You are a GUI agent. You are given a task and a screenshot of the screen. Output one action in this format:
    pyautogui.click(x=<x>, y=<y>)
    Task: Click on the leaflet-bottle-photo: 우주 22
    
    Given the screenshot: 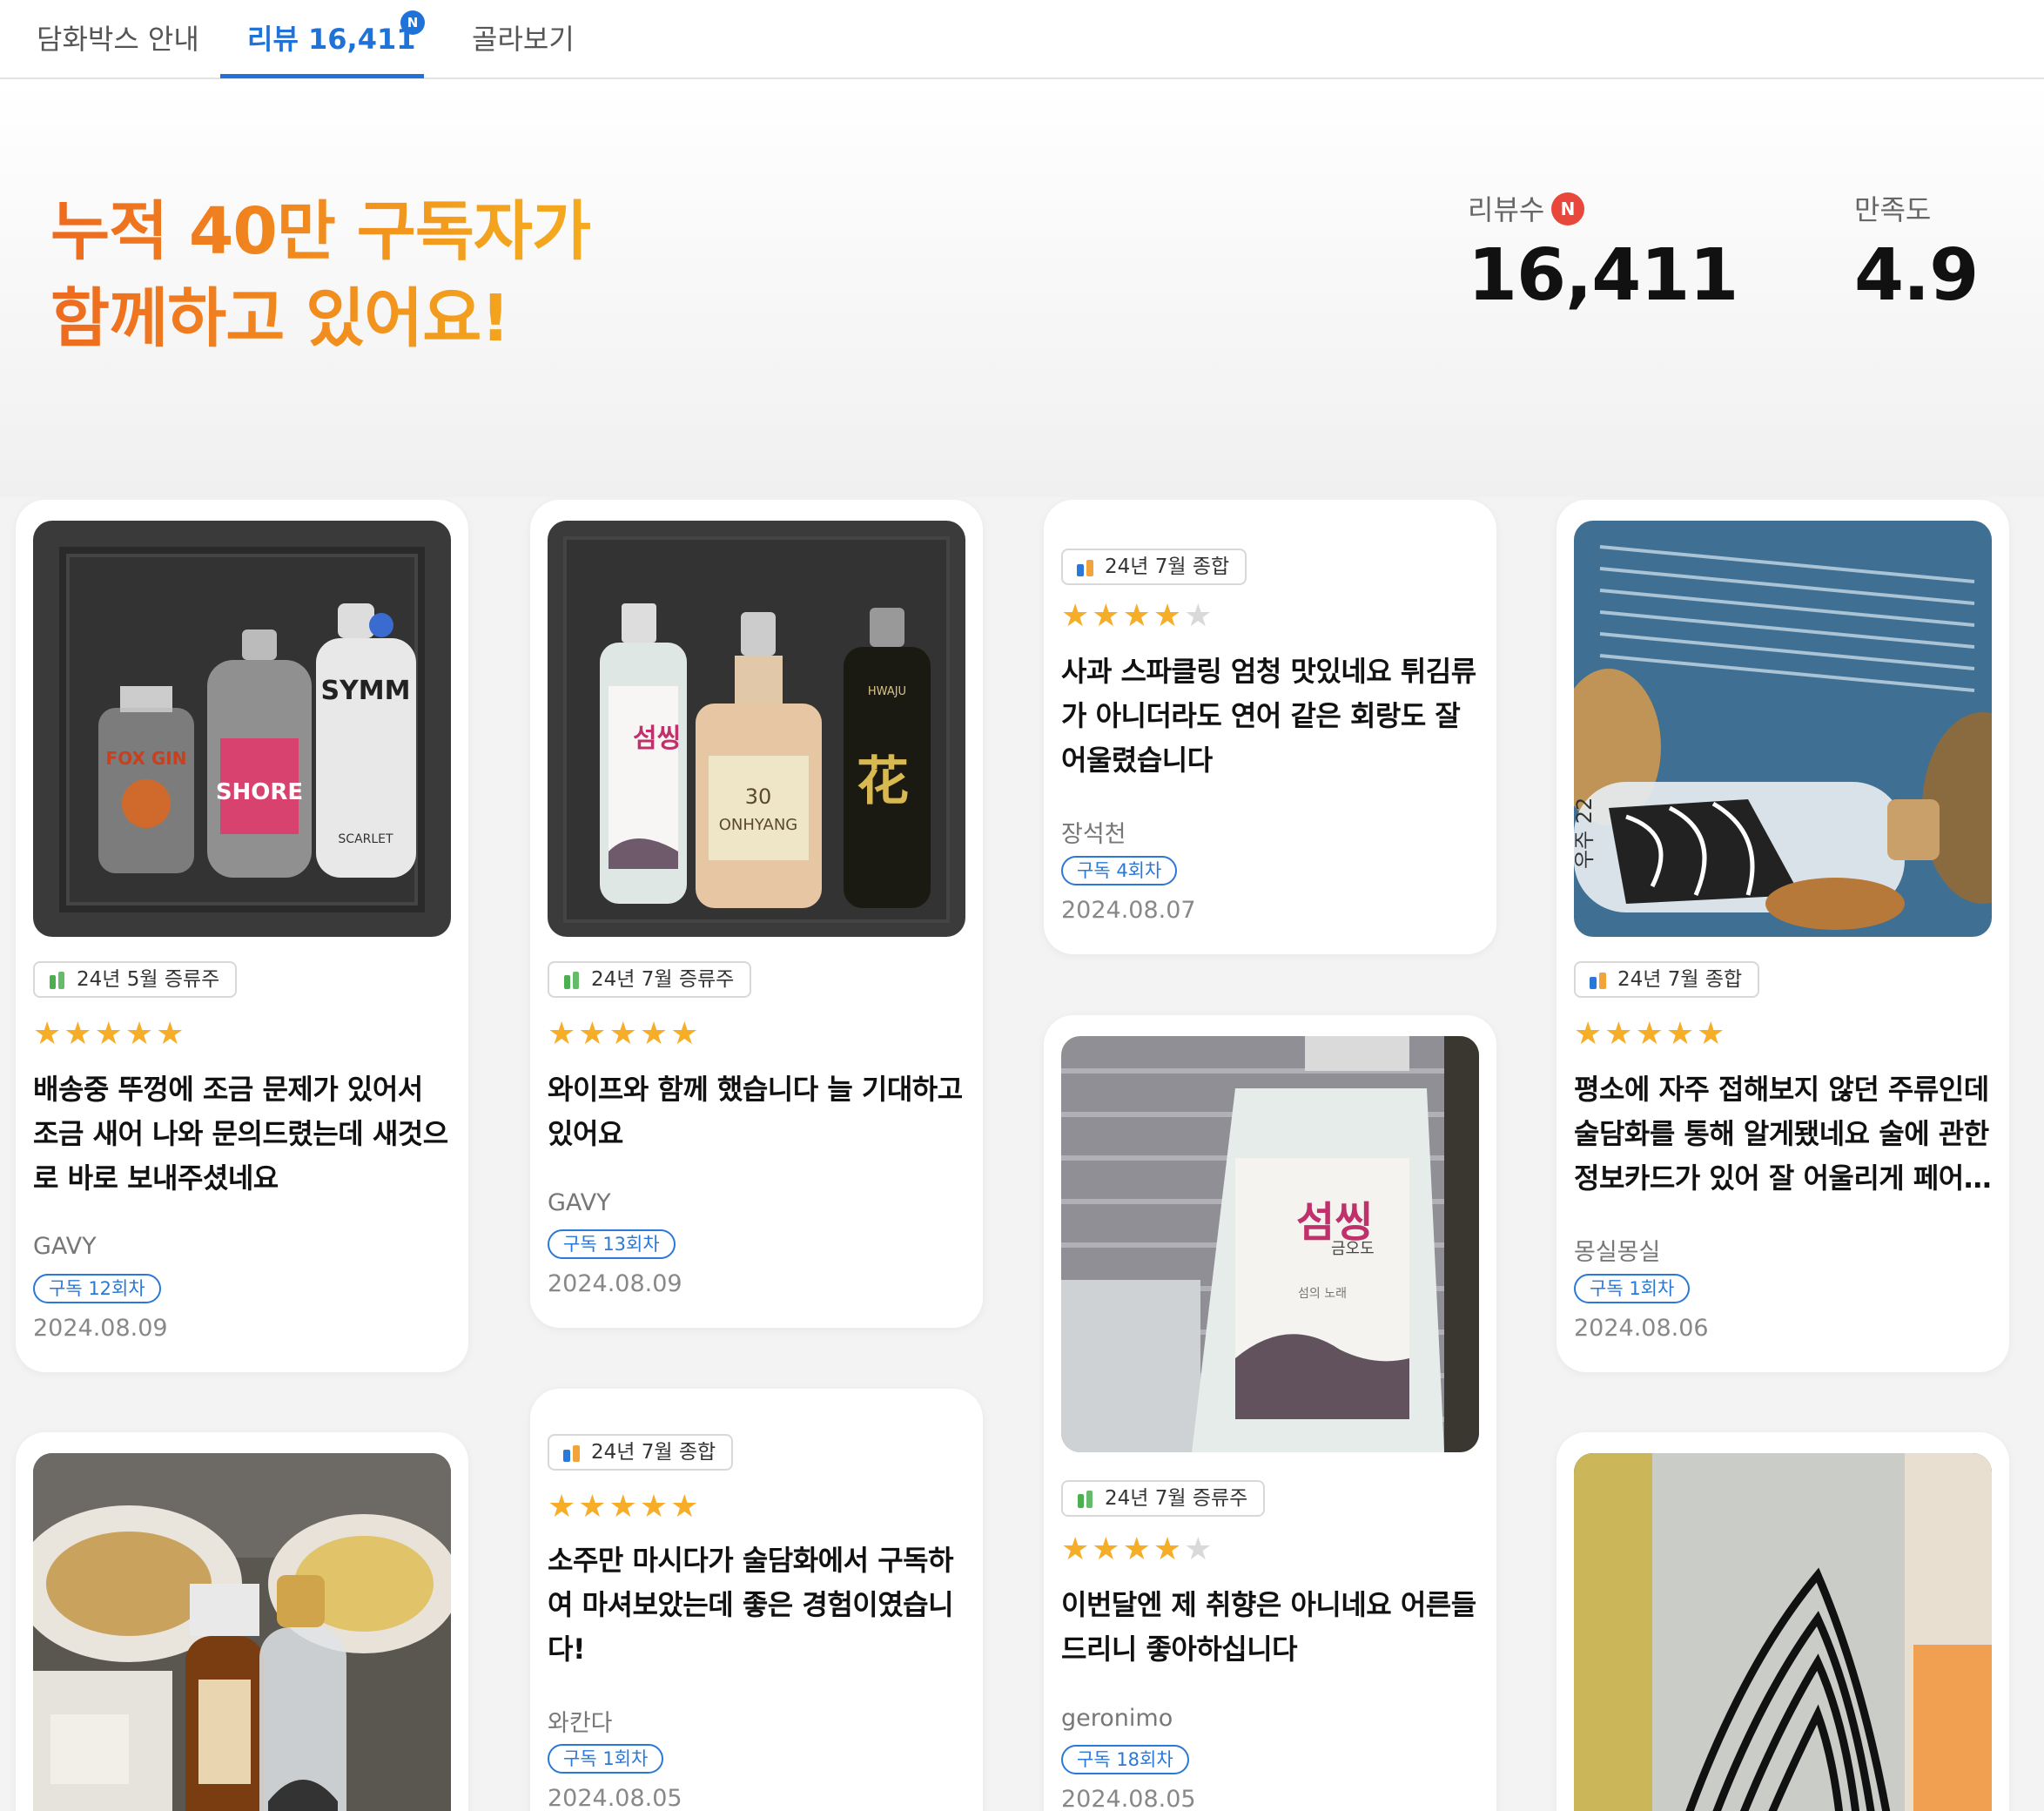 What is the action you would take?
    pyautogui.click(x=1783, y=729)
    